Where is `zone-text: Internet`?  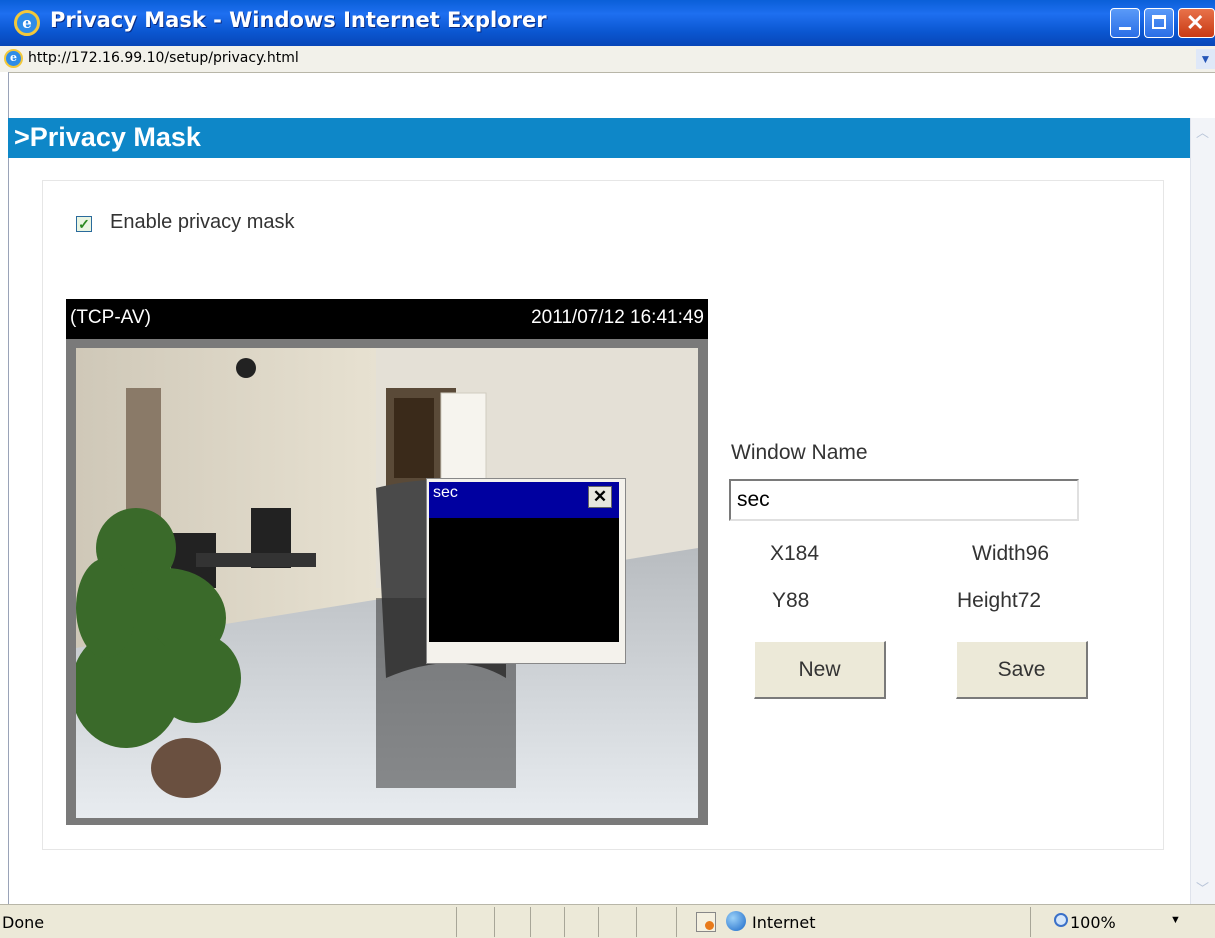
zone-text: Internet is located at coordinates (784, 922).